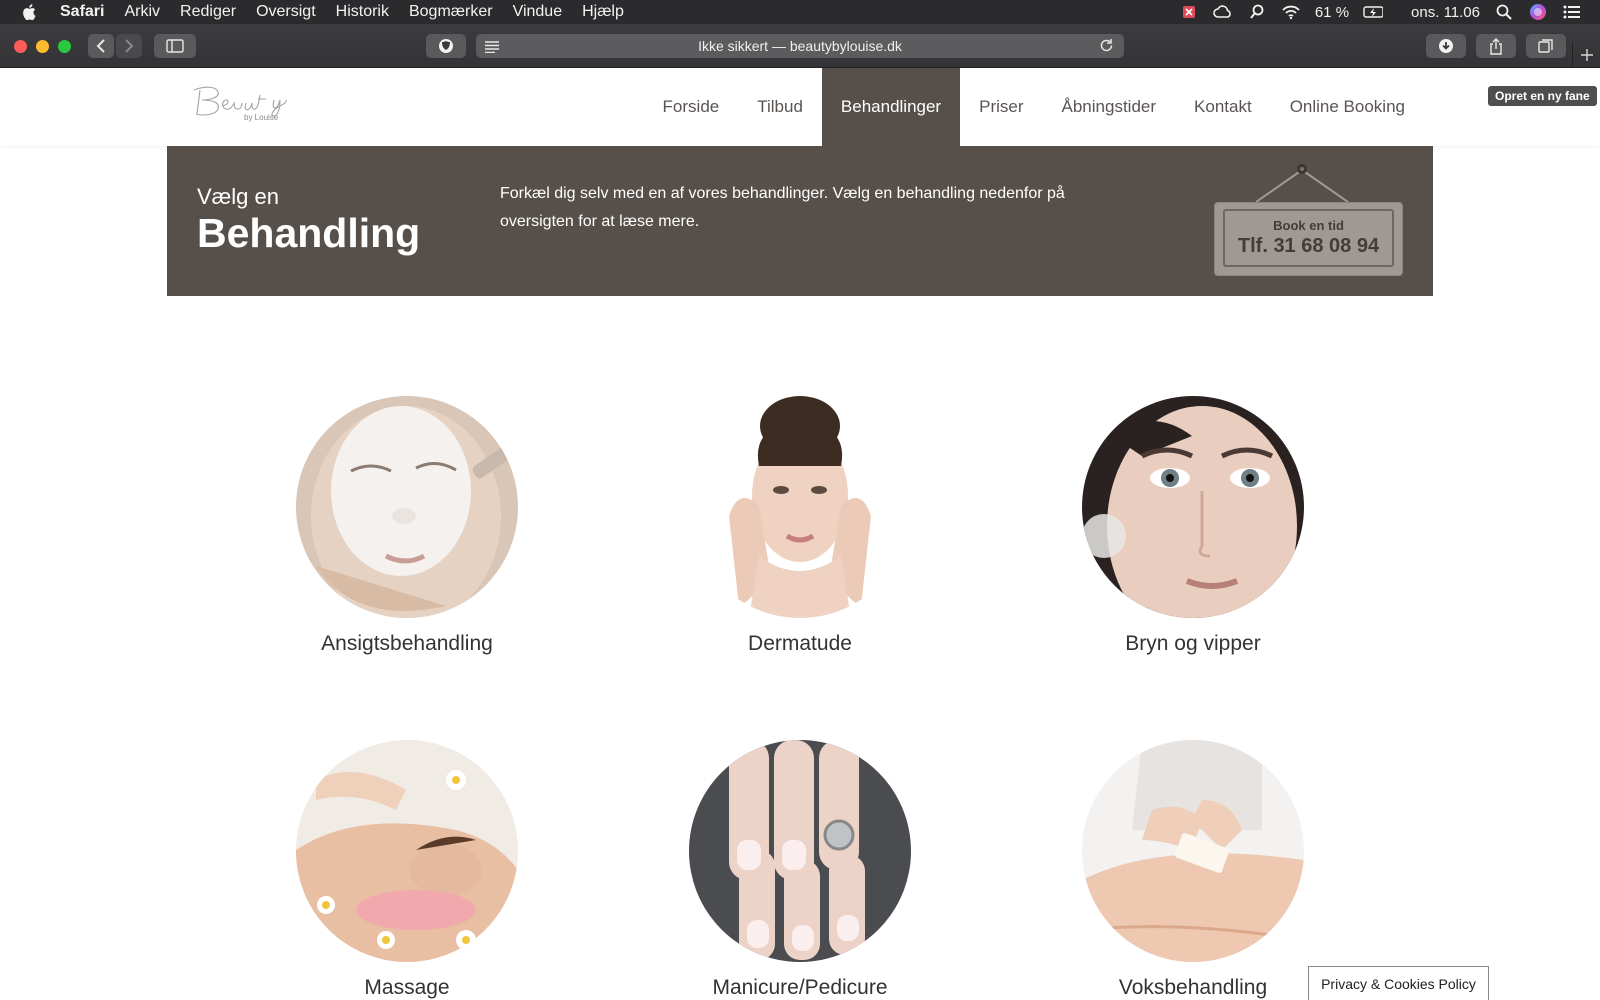  I want to click on sign-phone: Tlf. 31 68 08 94, so click(1308, 246).